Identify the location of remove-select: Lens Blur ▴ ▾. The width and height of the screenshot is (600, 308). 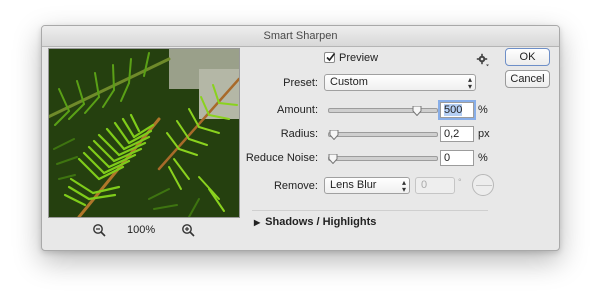
(367, 185).